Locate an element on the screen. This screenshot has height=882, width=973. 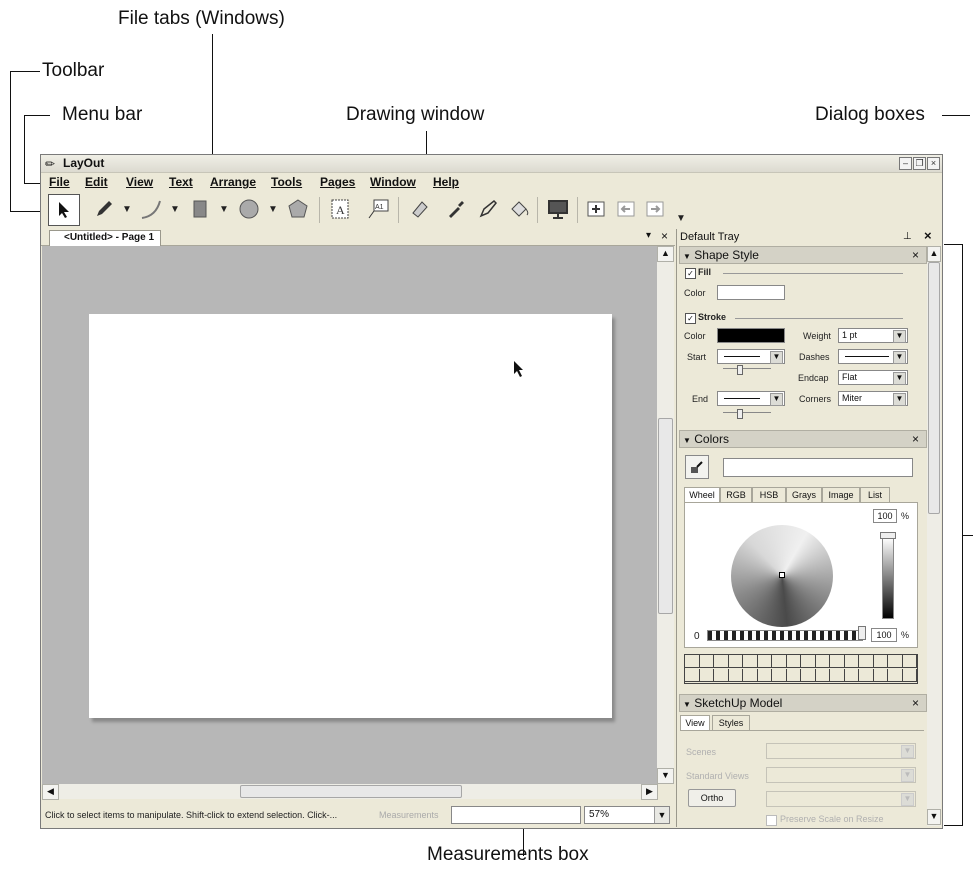
fill-color-swatch is located at coordinates (751, 292).